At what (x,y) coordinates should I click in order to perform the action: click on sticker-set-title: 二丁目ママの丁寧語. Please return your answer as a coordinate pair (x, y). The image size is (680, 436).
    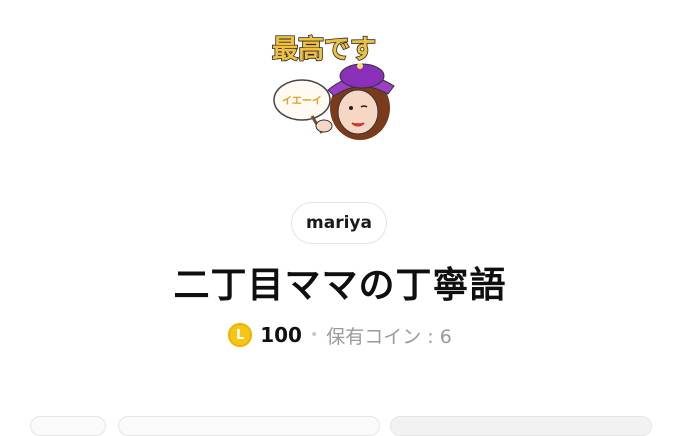
    Looking at the image, I should click on (340, 285).